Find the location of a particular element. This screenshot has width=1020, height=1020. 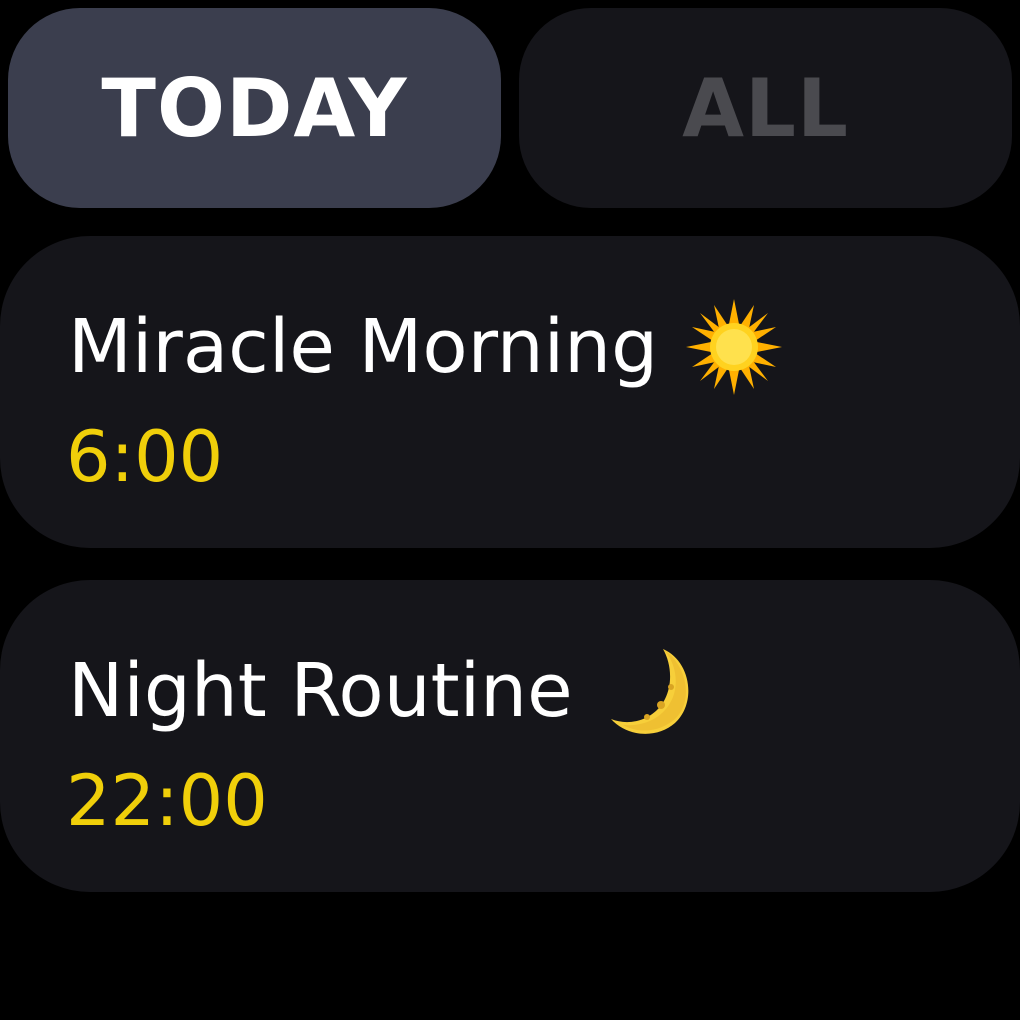

tab-all-label: ALL is located at coordinates (765, 108).